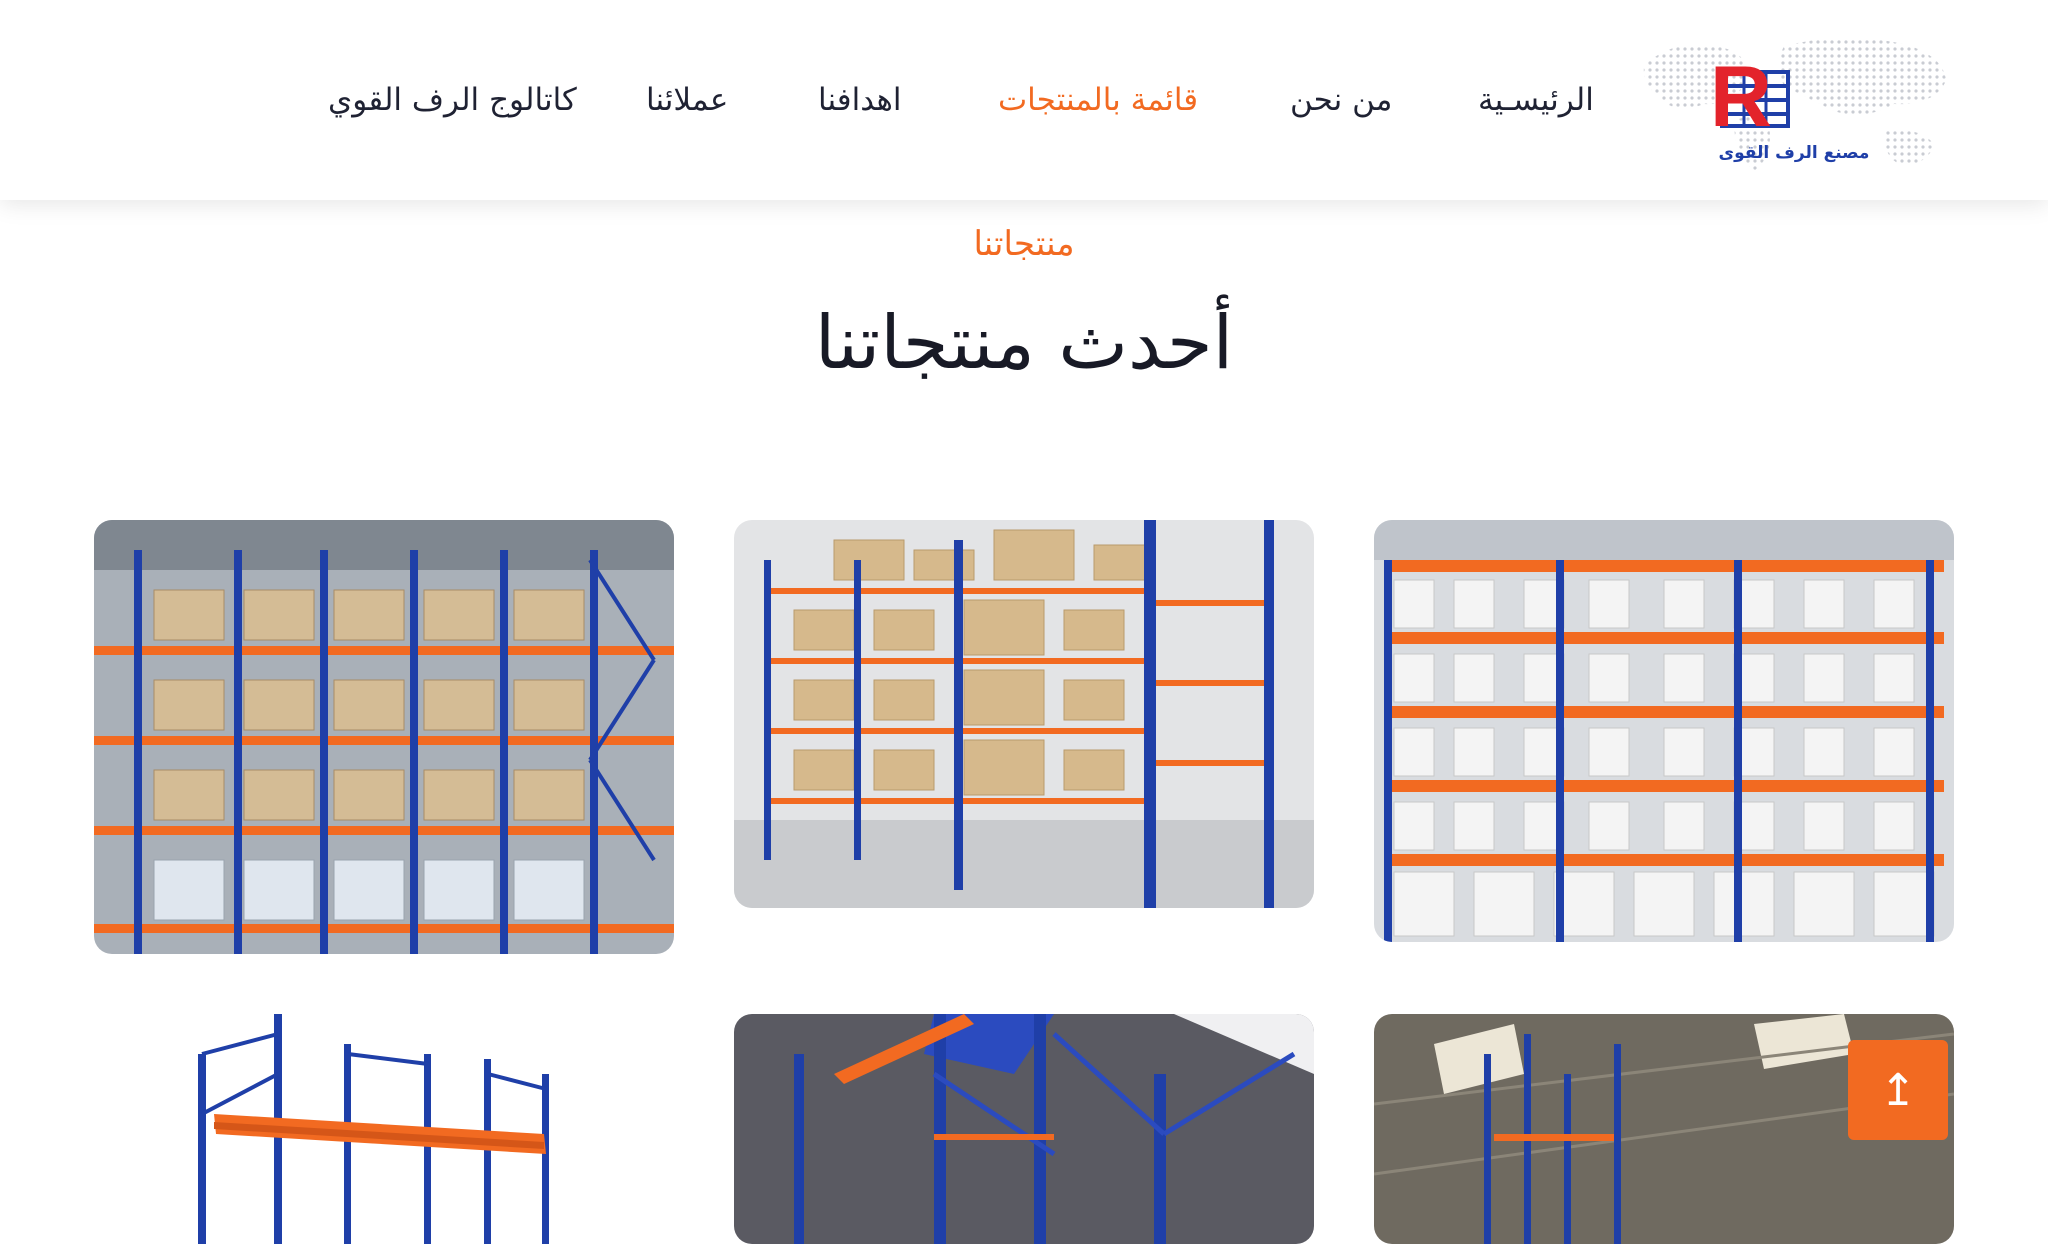  Describe the element at coordinates (1024, 343) in the screenshot. I see `section-title: أحدث منتجاتنا` at that location.